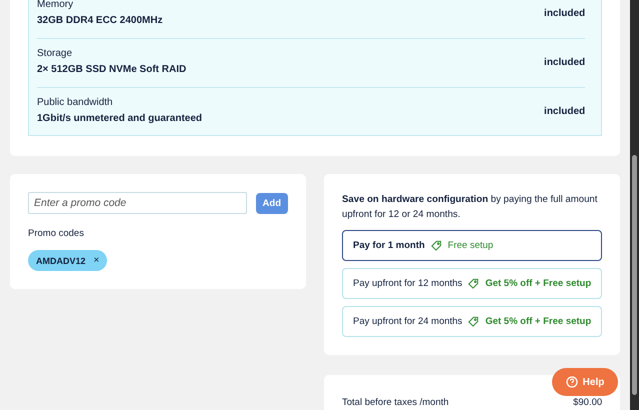  What do you see at coordinates (634, 205) in the screenshot?
I see `scrollbar` at bounding box center [634, 205].